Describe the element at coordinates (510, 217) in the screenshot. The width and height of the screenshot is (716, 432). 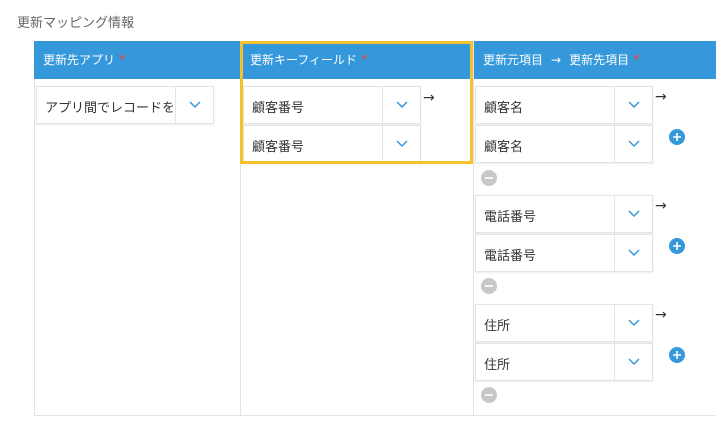
I see `source-item-value: 電話番号` at that location.